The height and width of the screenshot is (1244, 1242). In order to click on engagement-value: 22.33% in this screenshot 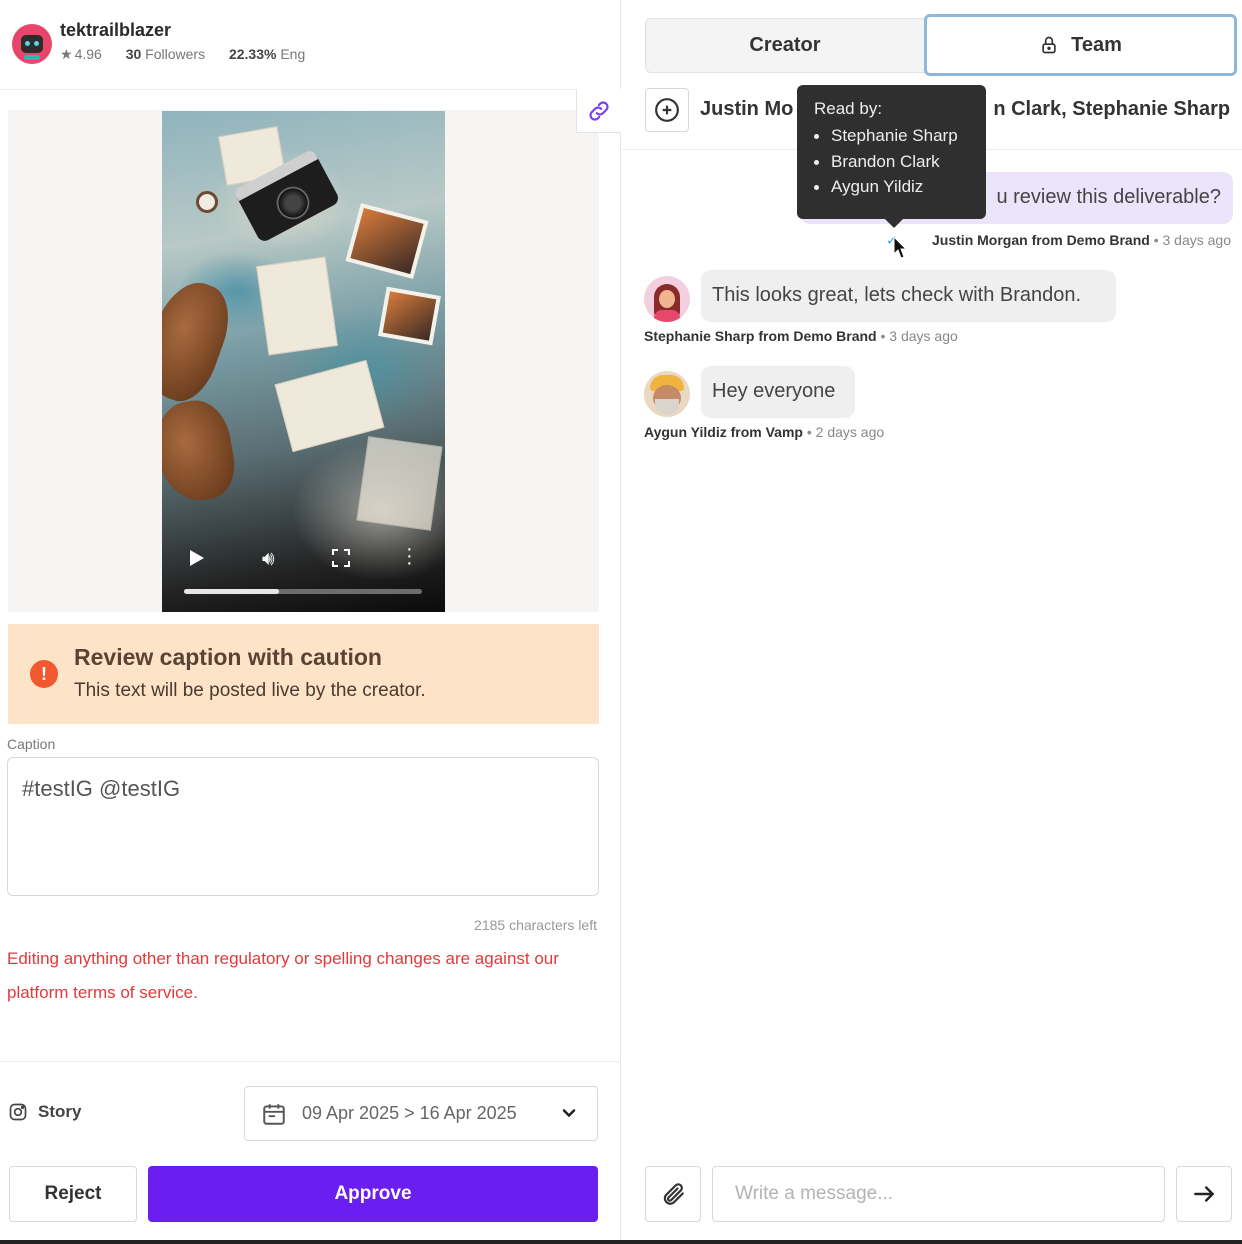, I will do `click(252, 54)`.